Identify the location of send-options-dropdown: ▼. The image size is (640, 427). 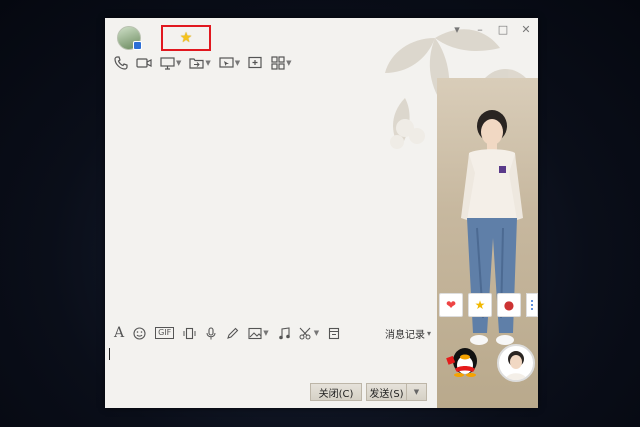
(416, 392).